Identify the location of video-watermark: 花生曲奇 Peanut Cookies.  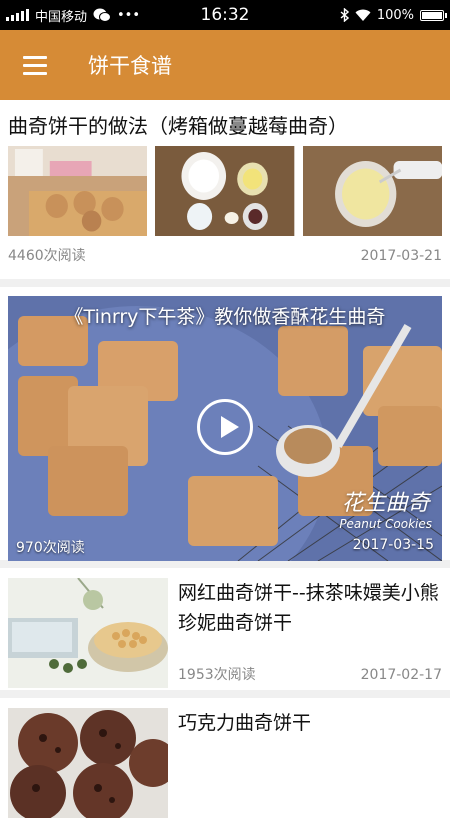
(385, 508).